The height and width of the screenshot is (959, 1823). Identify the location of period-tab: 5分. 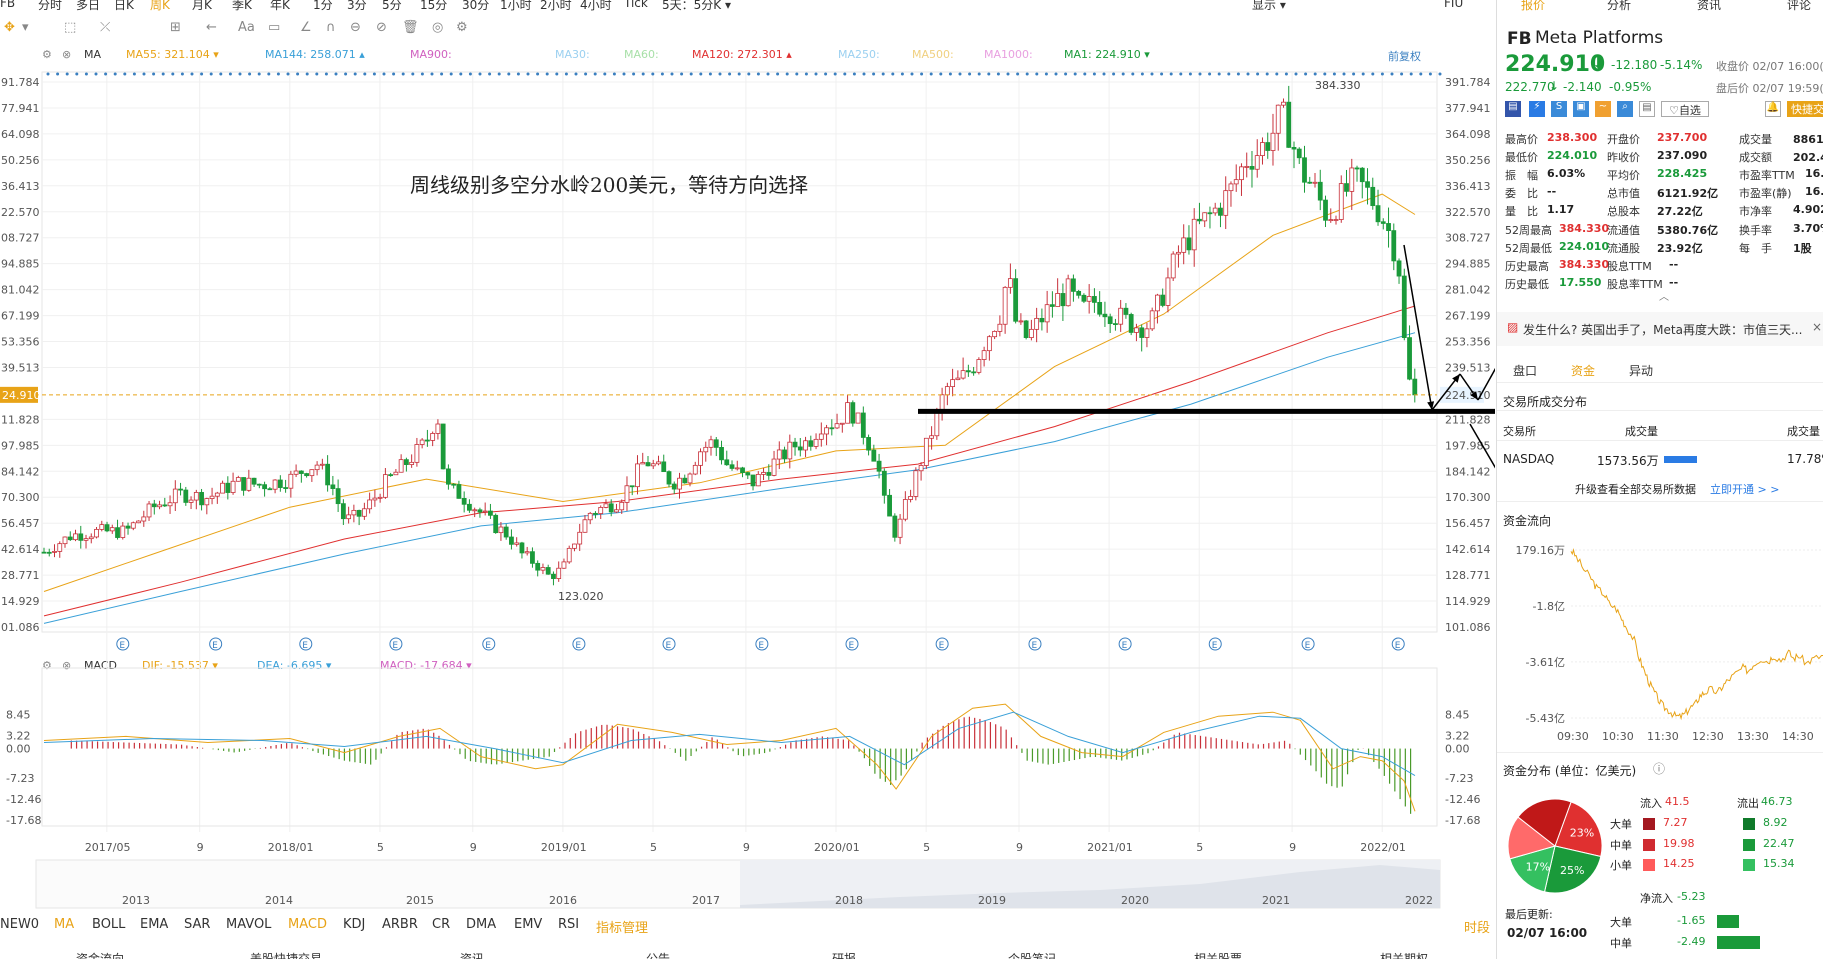
(392, 6).